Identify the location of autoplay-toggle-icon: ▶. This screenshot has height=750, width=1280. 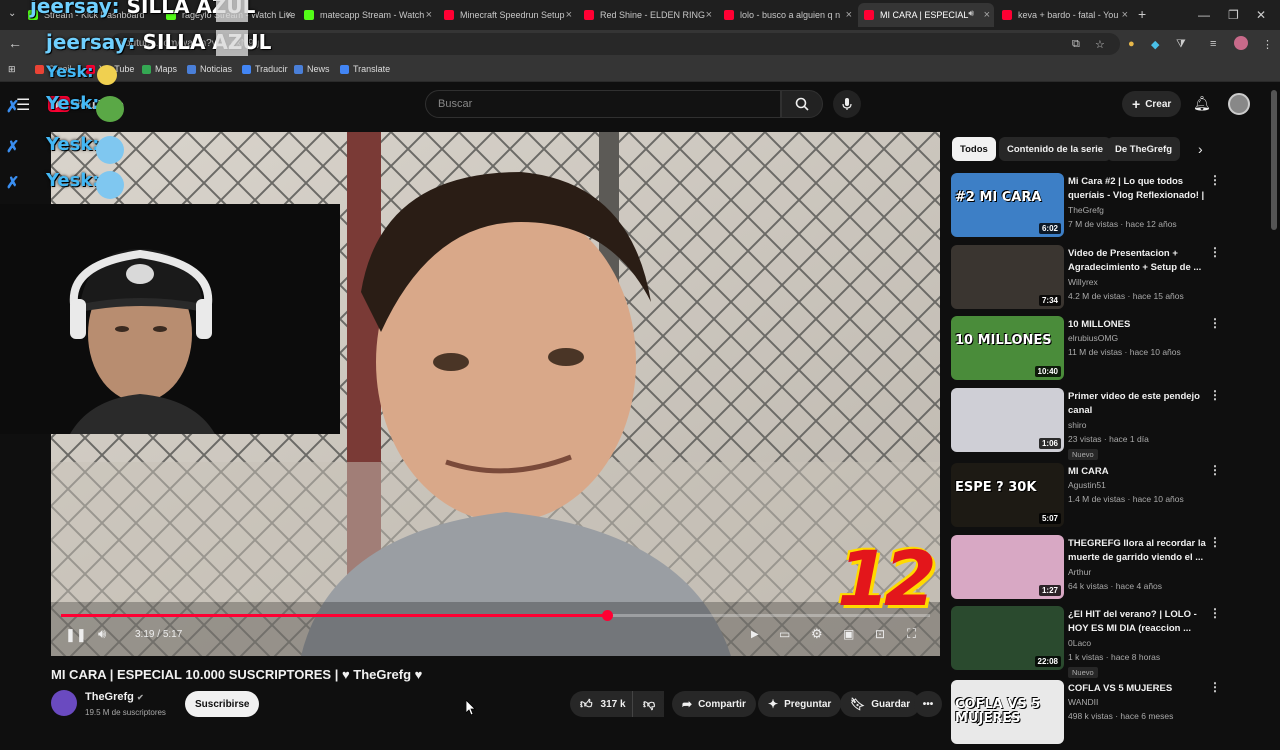
(755, 634).